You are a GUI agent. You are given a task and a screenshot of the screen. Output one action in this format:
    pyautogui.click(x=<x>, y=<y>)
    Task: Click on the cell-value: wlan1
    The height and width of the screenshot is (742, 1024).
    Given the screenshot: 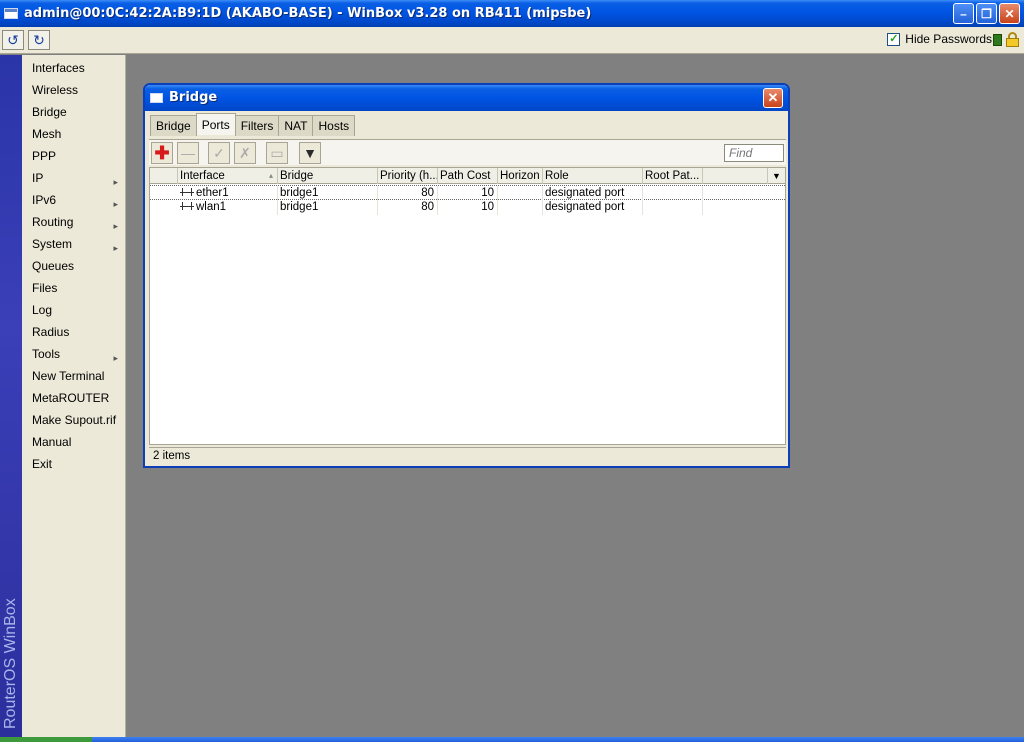 What is the action you would take?
    pyautogui.click(x=211, y=207)
    